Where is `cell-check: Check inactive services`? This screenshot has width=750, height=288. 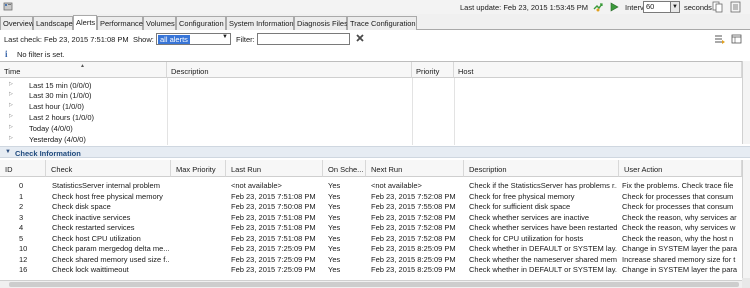 cell-check: Check inactive services is located at coordinates (91, 217).